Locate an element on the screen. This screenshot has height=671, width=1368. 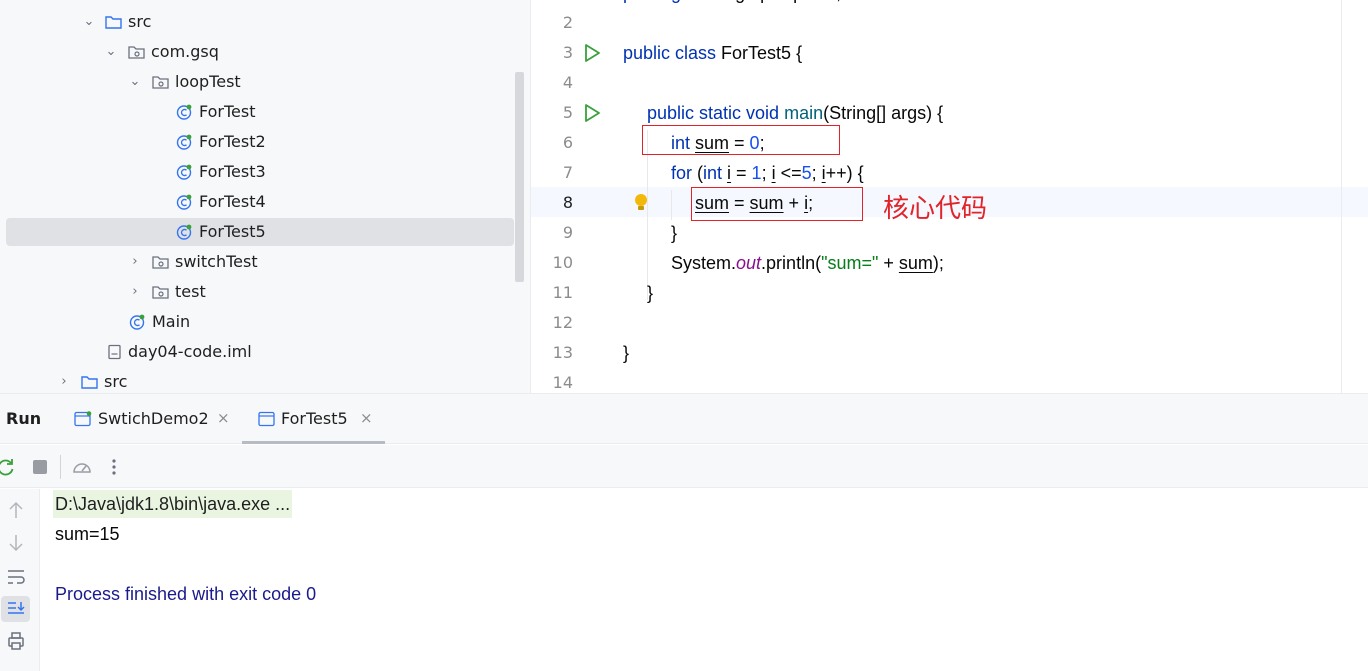
tree-item-src: ⌄ src is located at coordinates (260, 22).